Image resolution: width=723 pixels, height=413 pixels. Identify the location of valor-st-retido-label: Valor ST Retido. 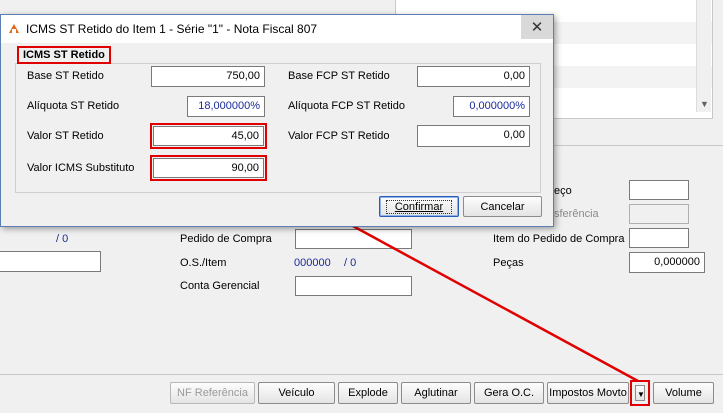
(65, 136).